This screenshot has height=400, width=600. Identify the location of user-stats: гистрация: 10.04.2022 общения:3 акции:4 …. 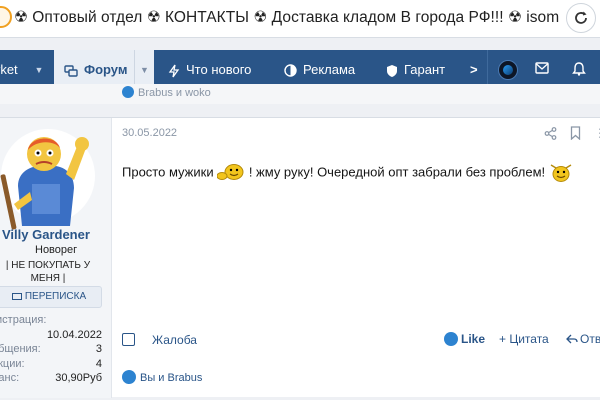
(51, 350).